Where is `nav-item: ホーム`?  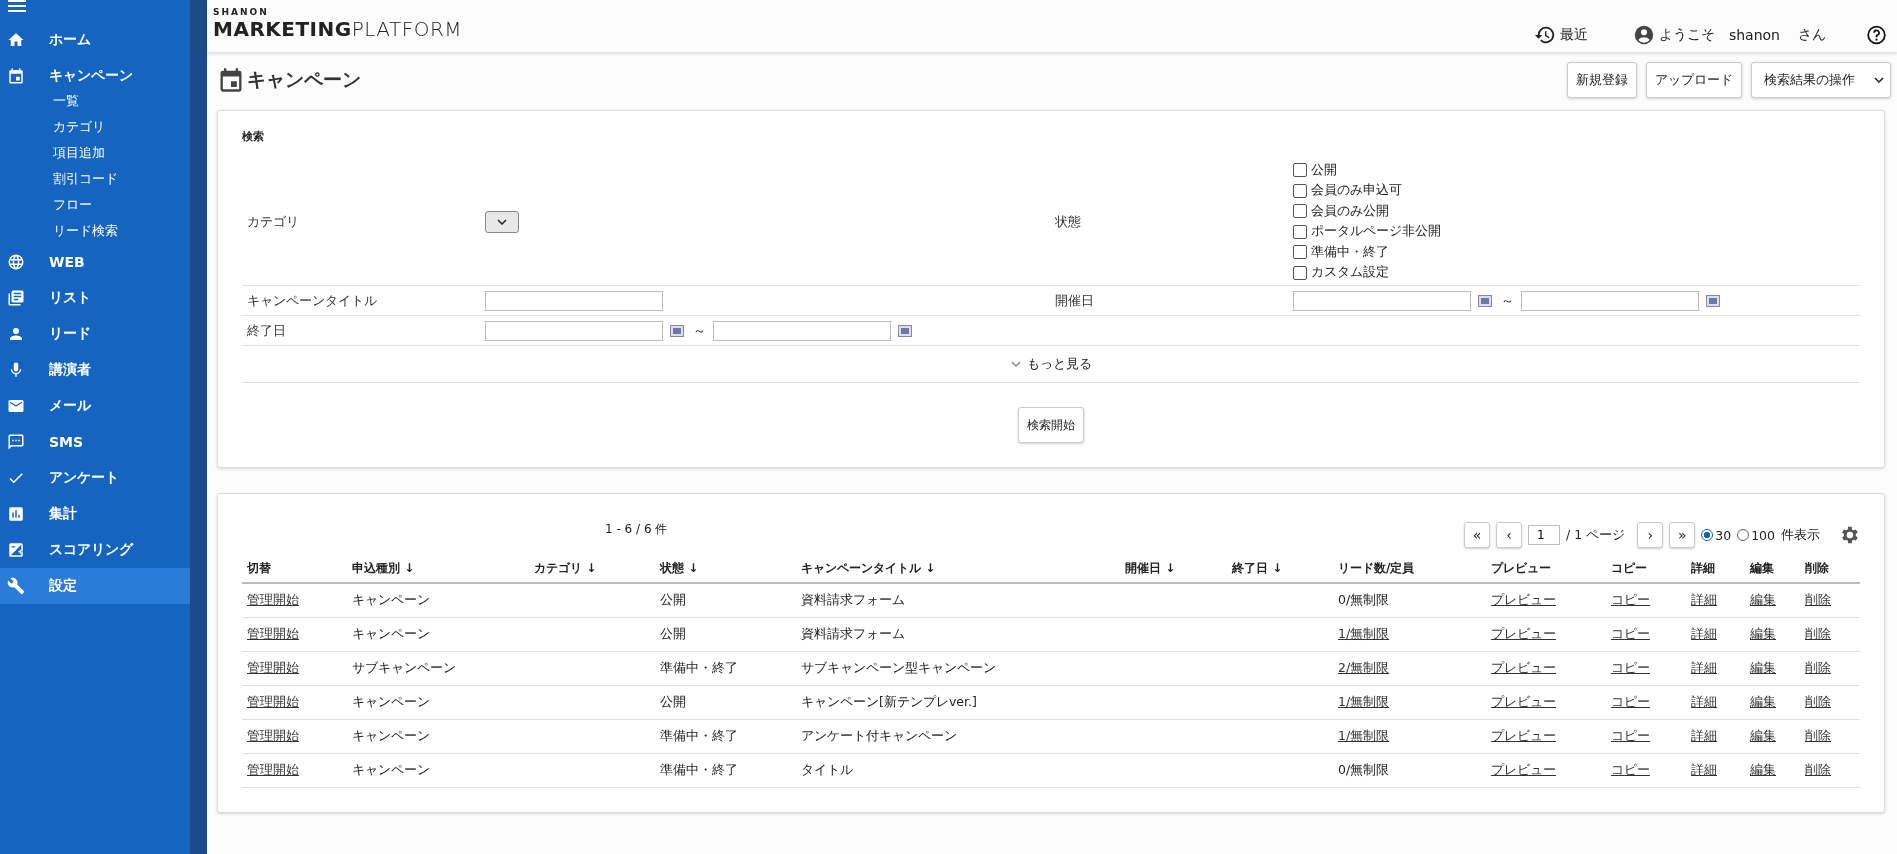 nav-item: ホーム is located at coordinates (95, 40).